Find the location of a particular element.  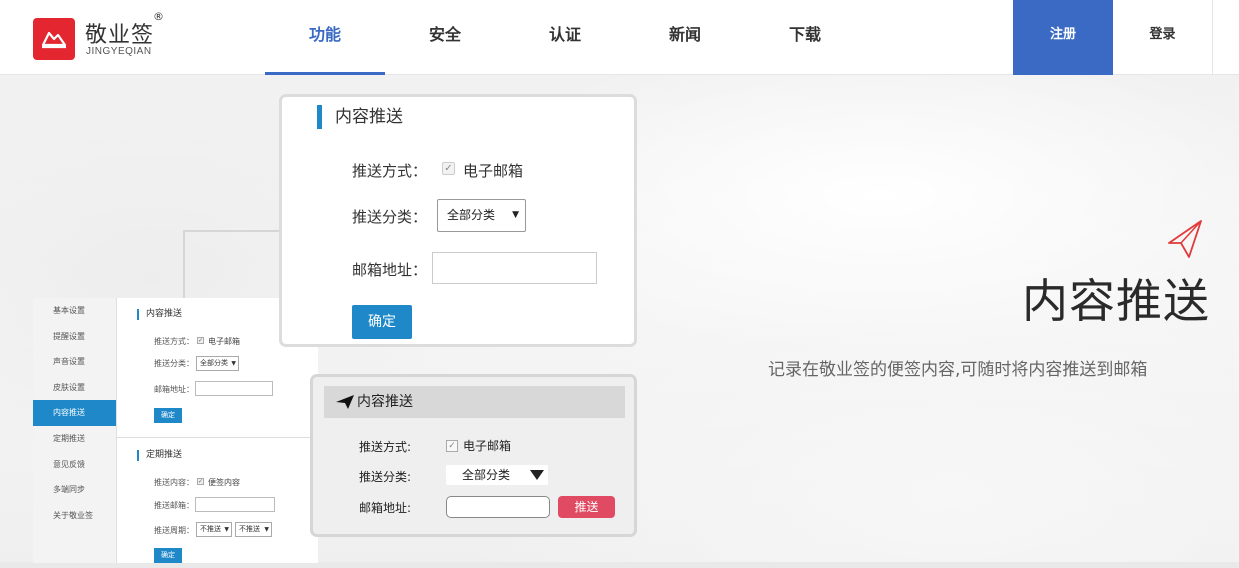

card-email-input is located at coordinates (514, 268).